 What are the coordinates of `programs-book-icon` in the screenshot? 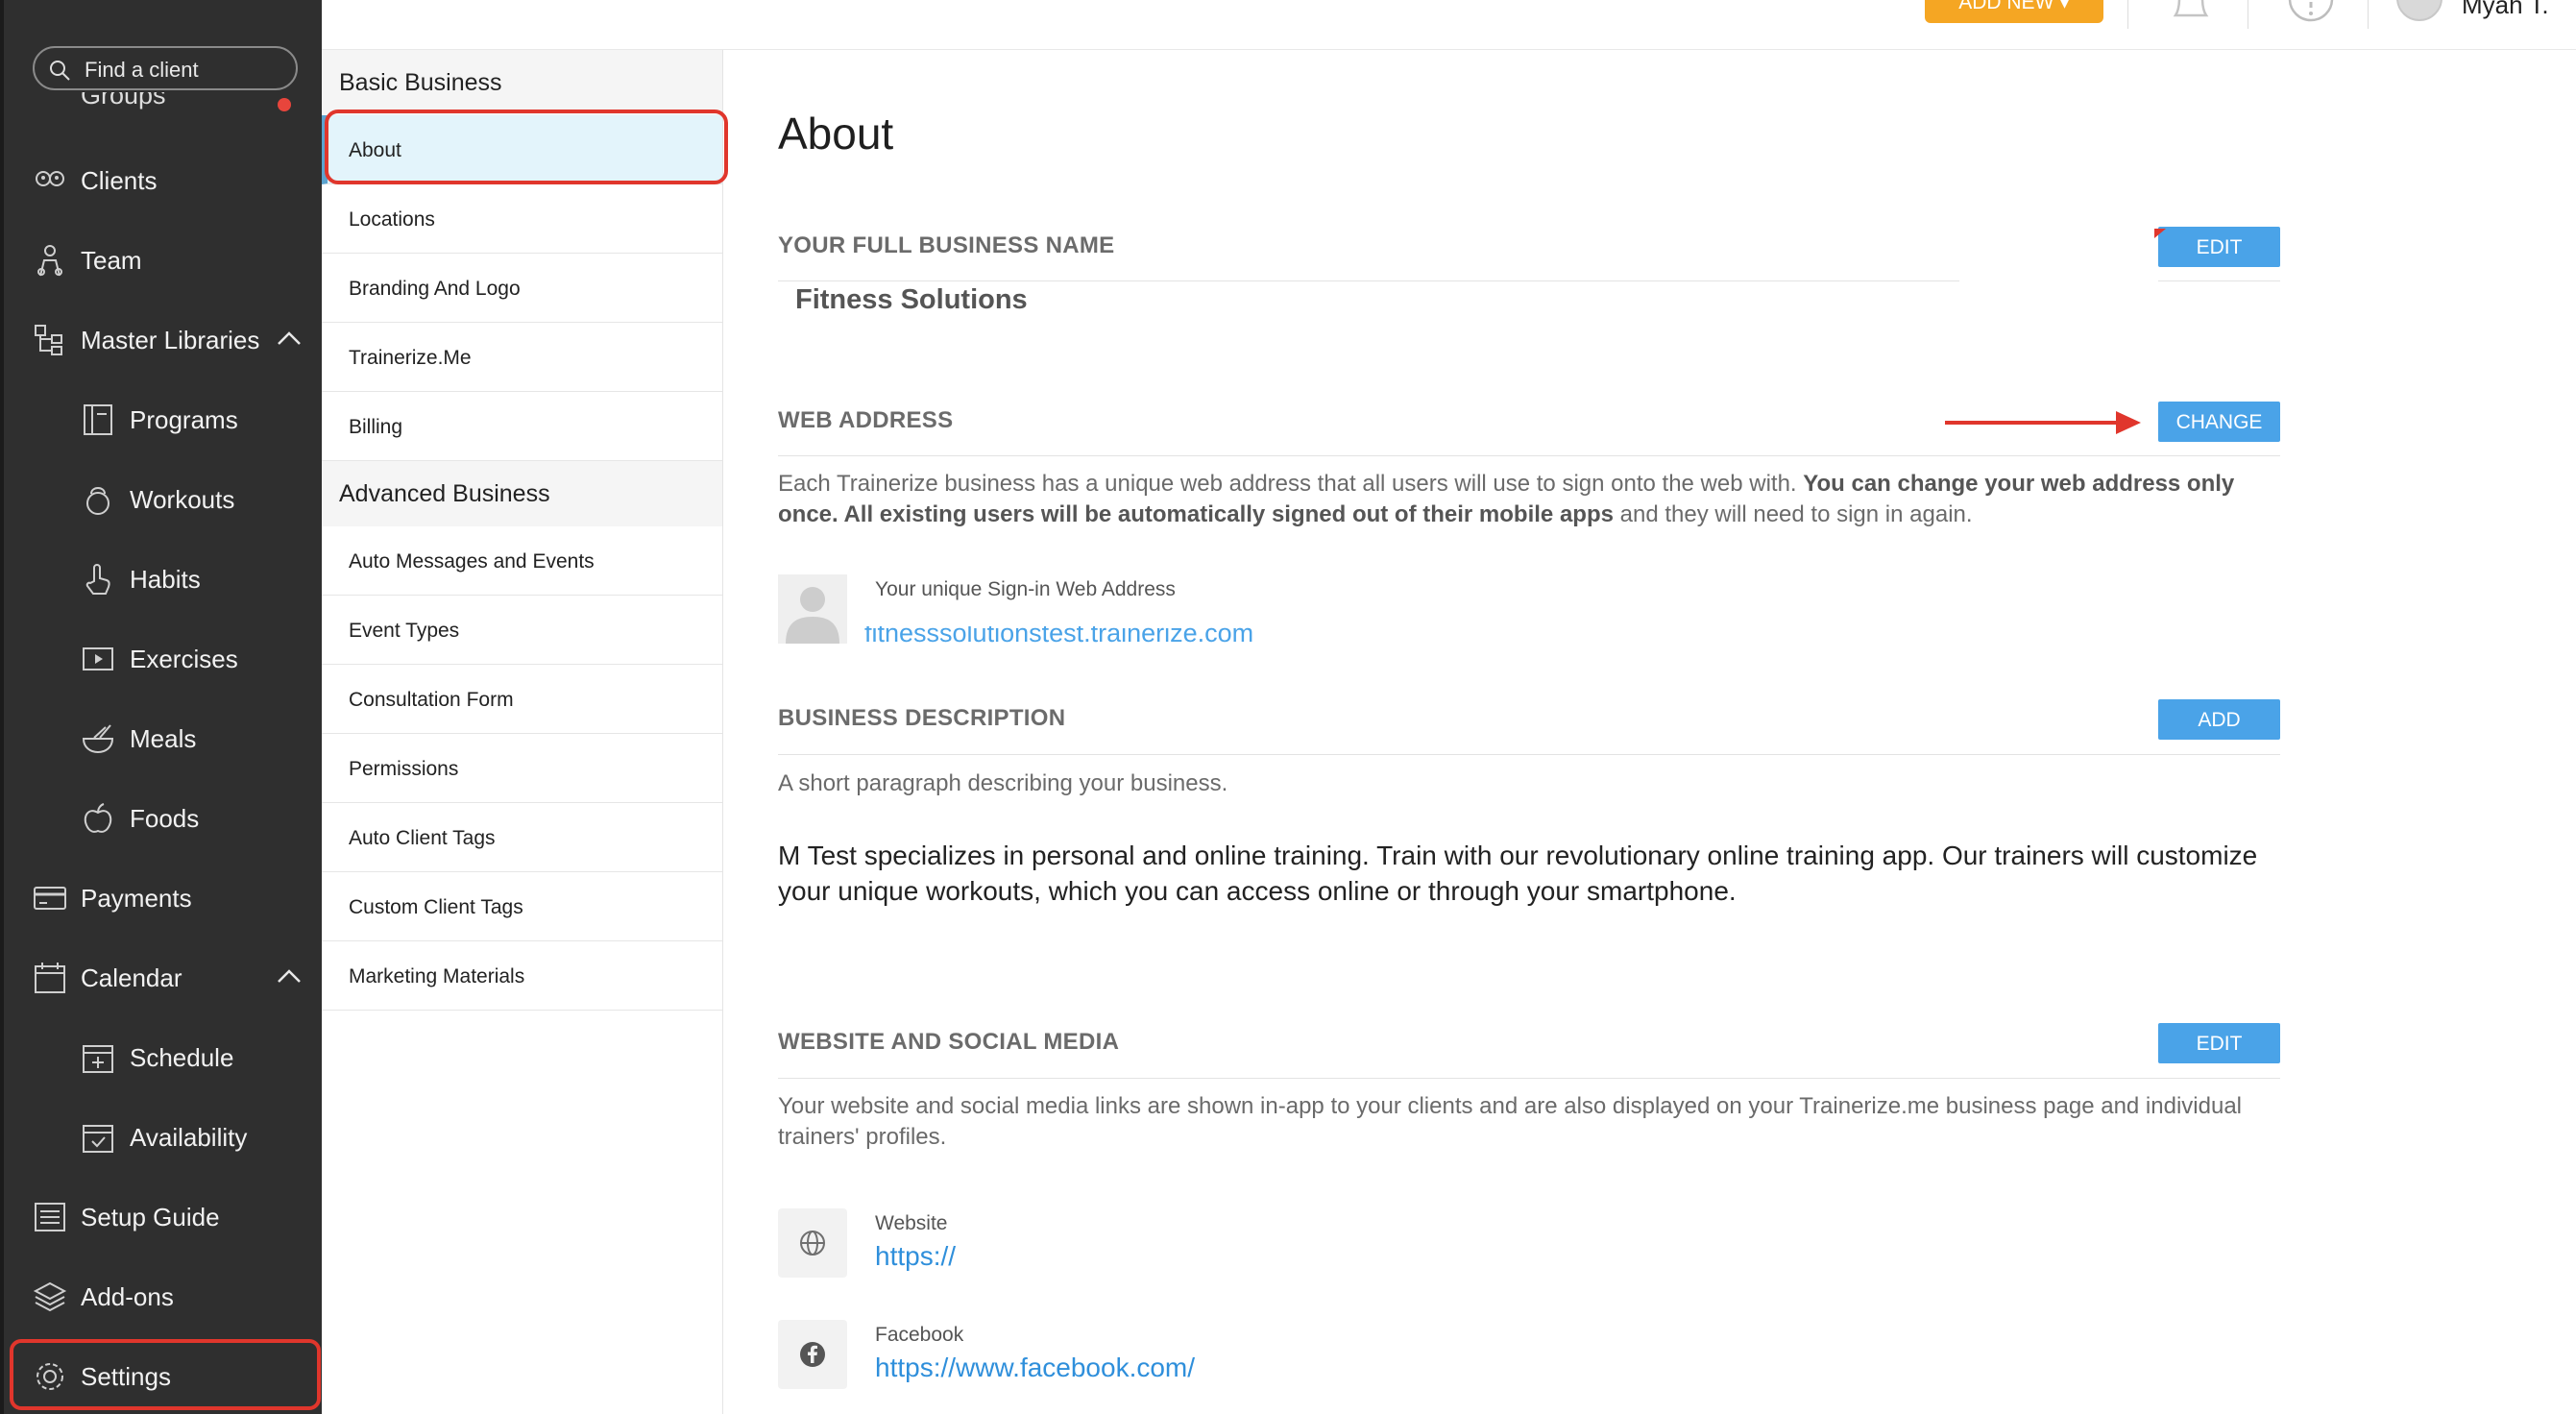 It's located at (98, 419).